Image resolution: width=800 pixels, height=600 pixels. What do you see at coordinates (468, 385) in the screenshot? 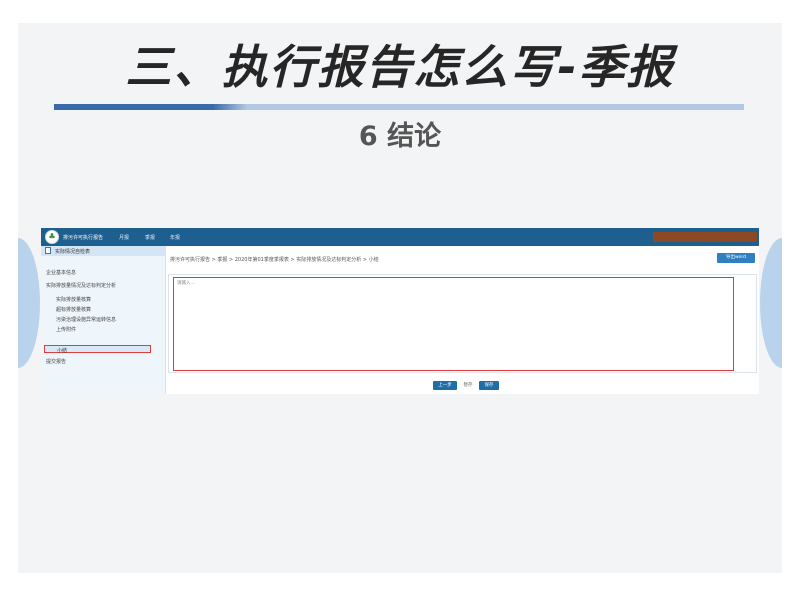
I see `temp-save-button: 暂存` at bounding box center [468, 385].